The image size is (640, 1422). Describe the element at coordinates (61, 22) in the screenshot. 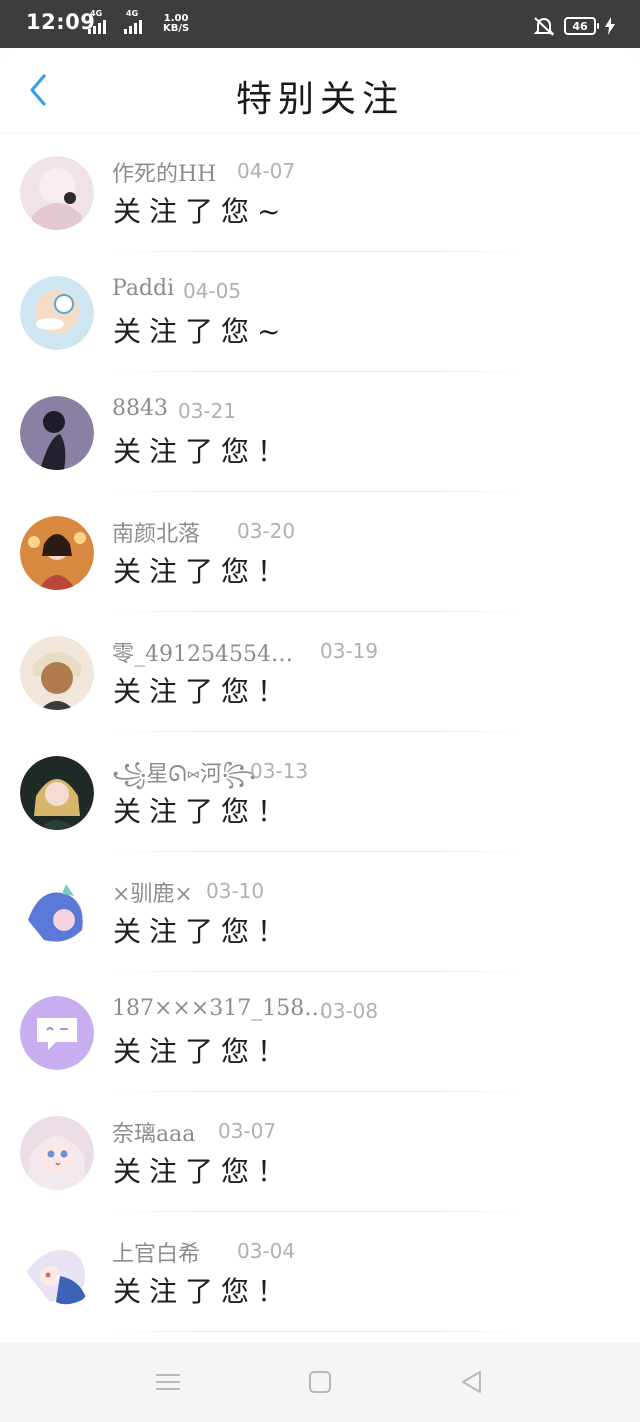

I see `status-time: 12:09` at that location.